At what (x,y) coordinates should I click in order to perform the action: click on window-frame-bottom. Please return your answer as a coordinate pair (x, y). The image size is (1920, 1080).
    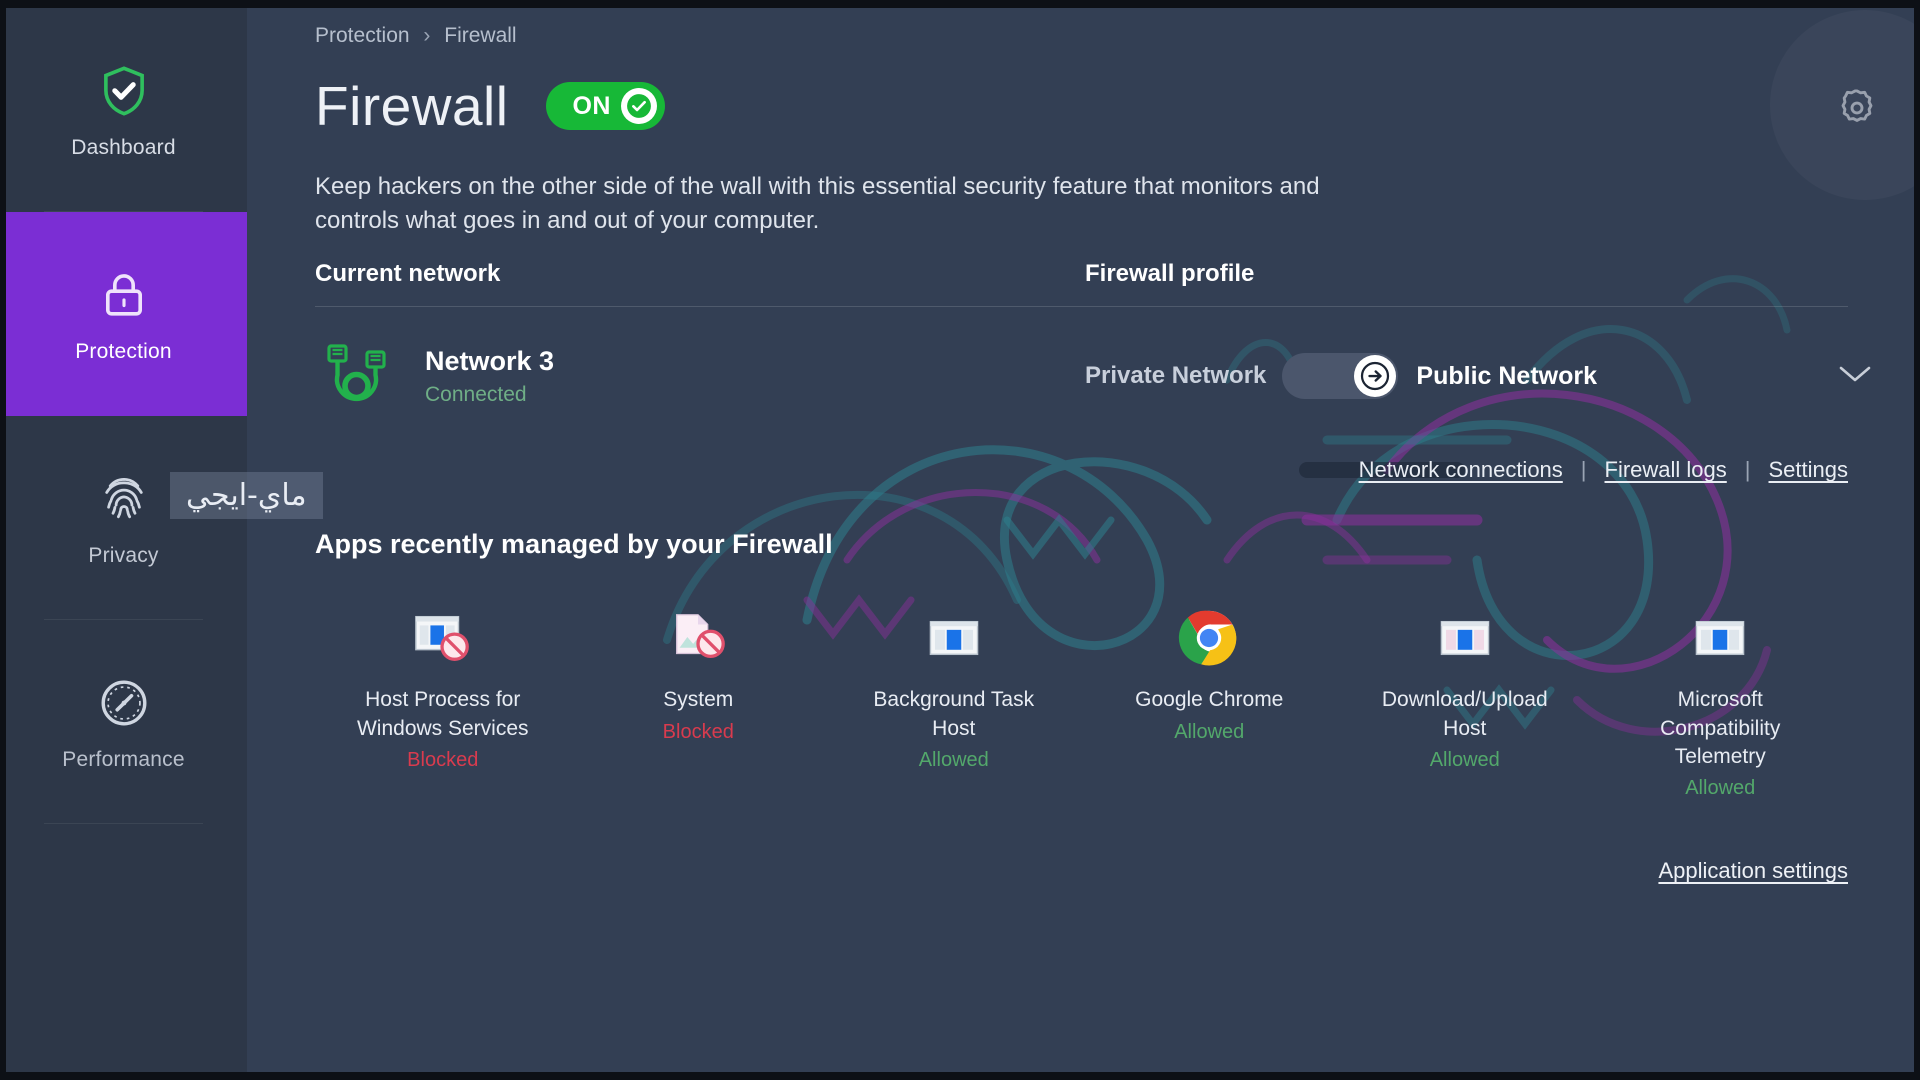
    Looking at the image, I should click on (960, 1076).